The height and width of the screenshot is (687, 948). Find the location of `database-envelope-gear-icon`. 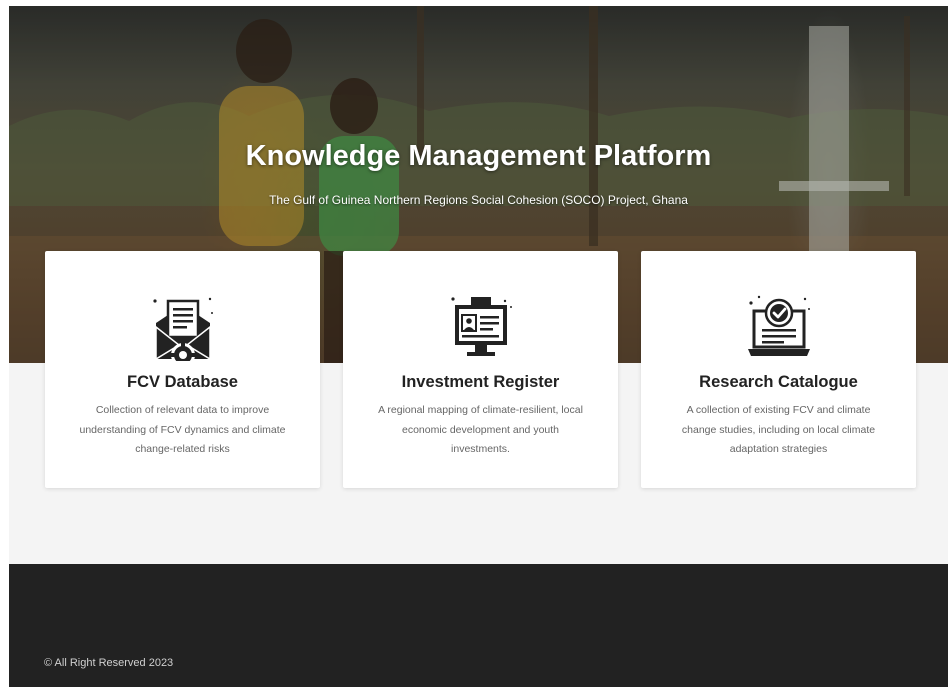

database-envelope-gear-icon is located at coordinates (183, 329).